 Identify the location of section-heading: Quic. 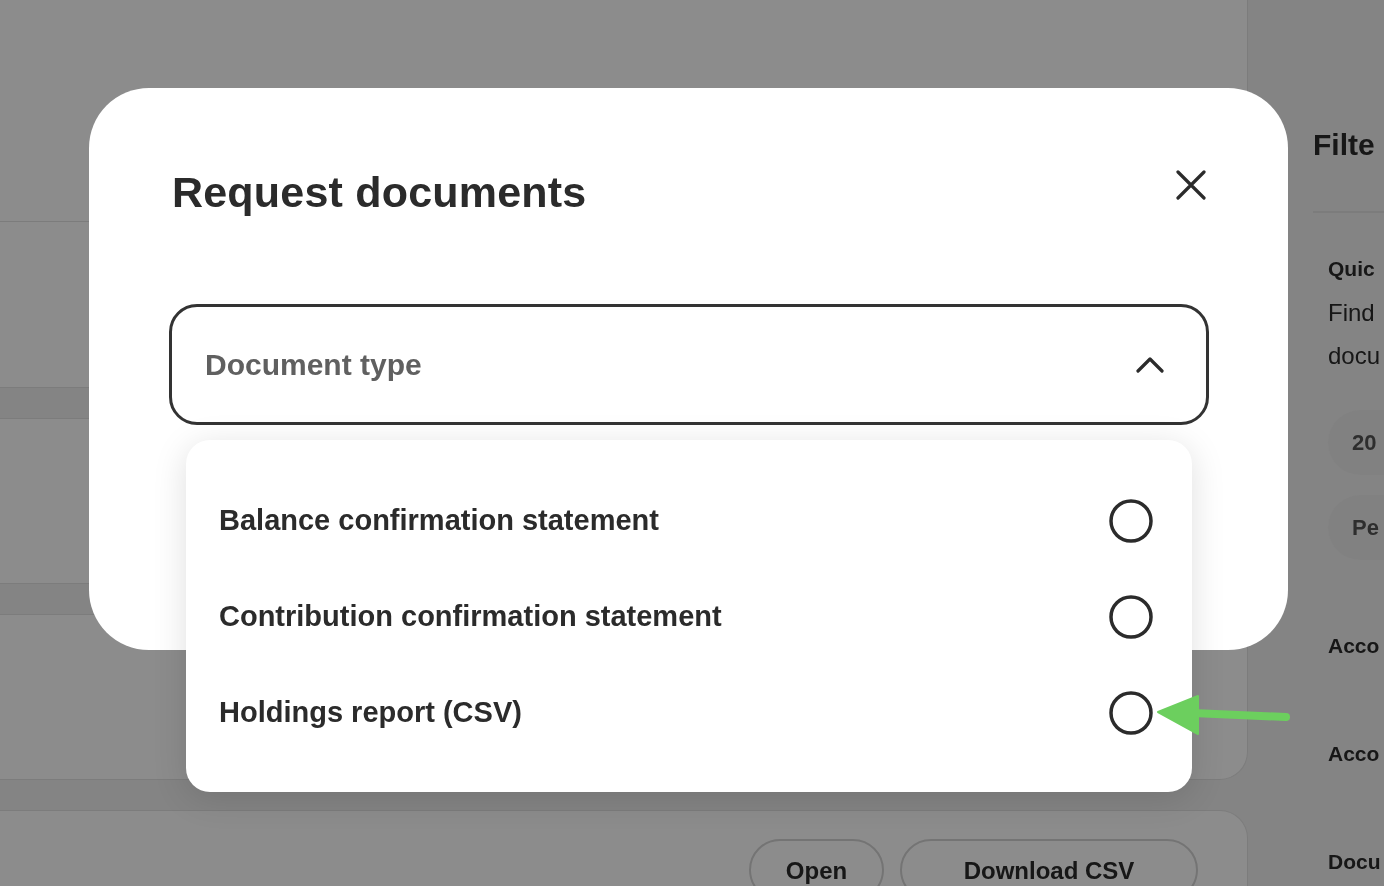
(1352, 269).